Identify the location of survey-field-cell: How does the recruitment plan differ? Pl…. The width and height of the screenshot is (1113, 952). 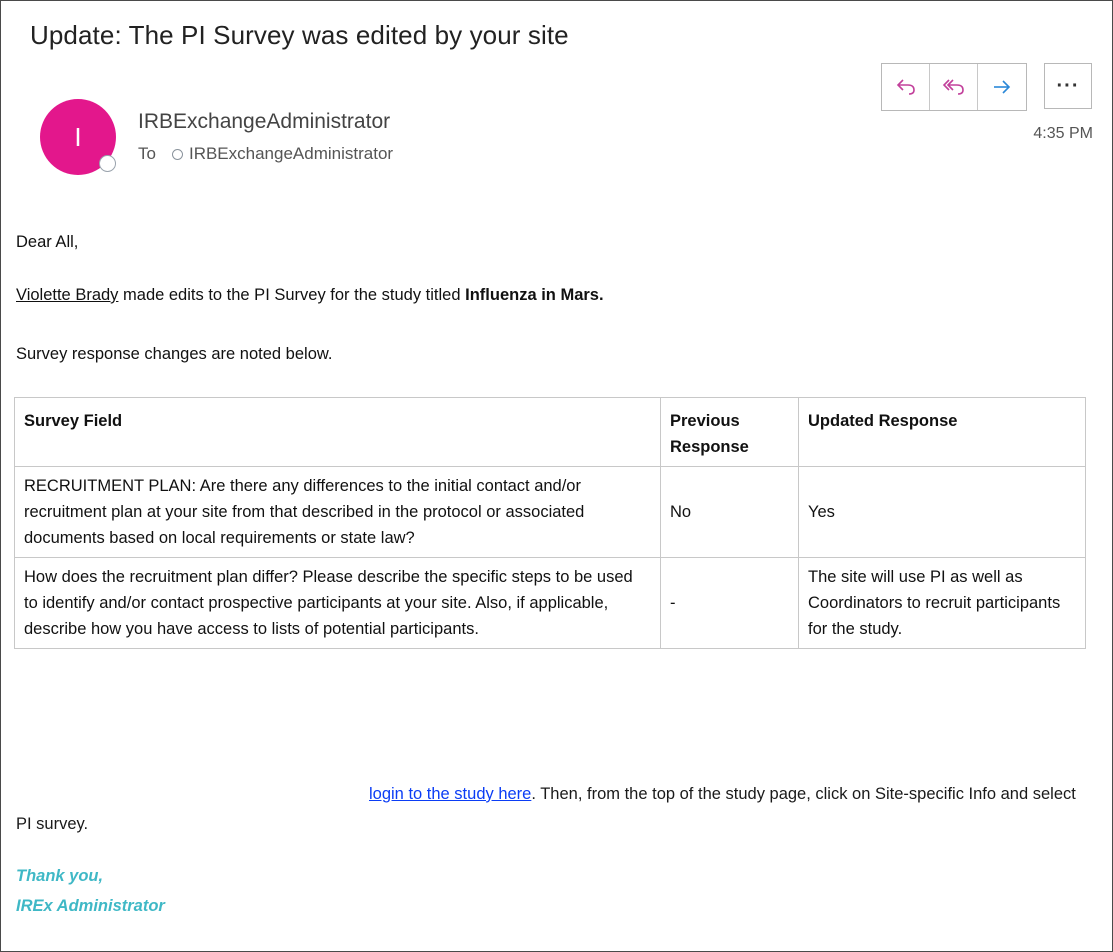
(337, 603).